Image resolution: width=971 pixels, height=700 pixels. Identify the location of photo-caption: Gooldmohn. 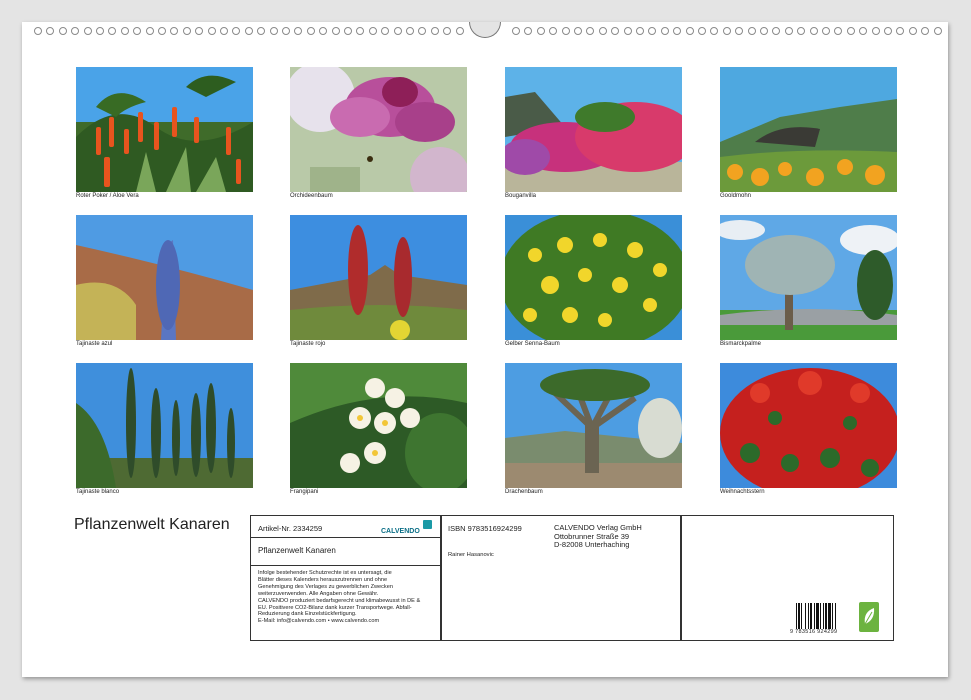
(736, 196).